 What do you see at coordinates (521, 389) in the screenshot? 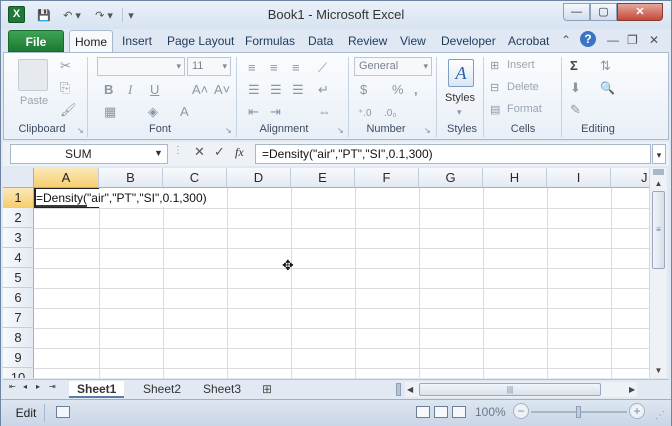
I see `horizontal-scrollbar: ◀ ||| ▶` at bounding box center [521, 389].